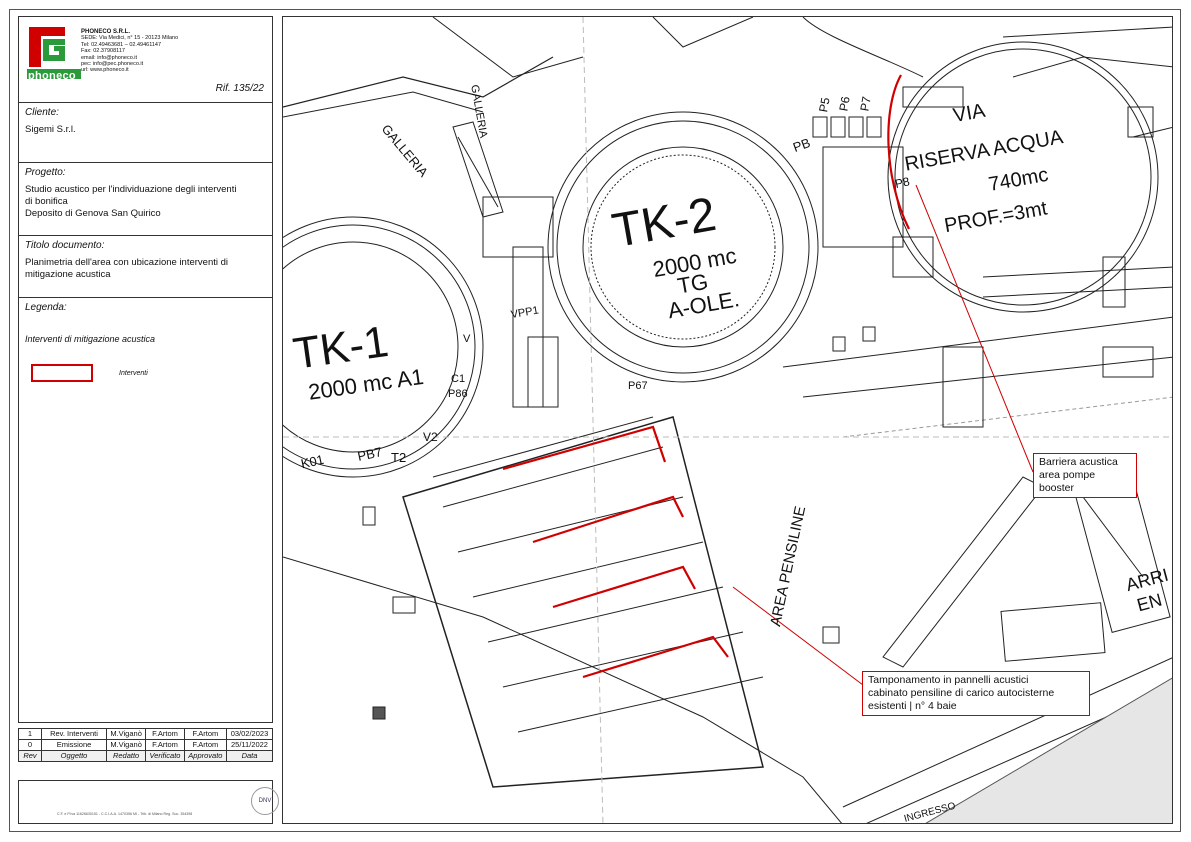 This screenshot has height=842, width=1191. Describe the element at coordinates (133, 373) in the screenshot. I see `legend-item-label: Interventi` at that location.